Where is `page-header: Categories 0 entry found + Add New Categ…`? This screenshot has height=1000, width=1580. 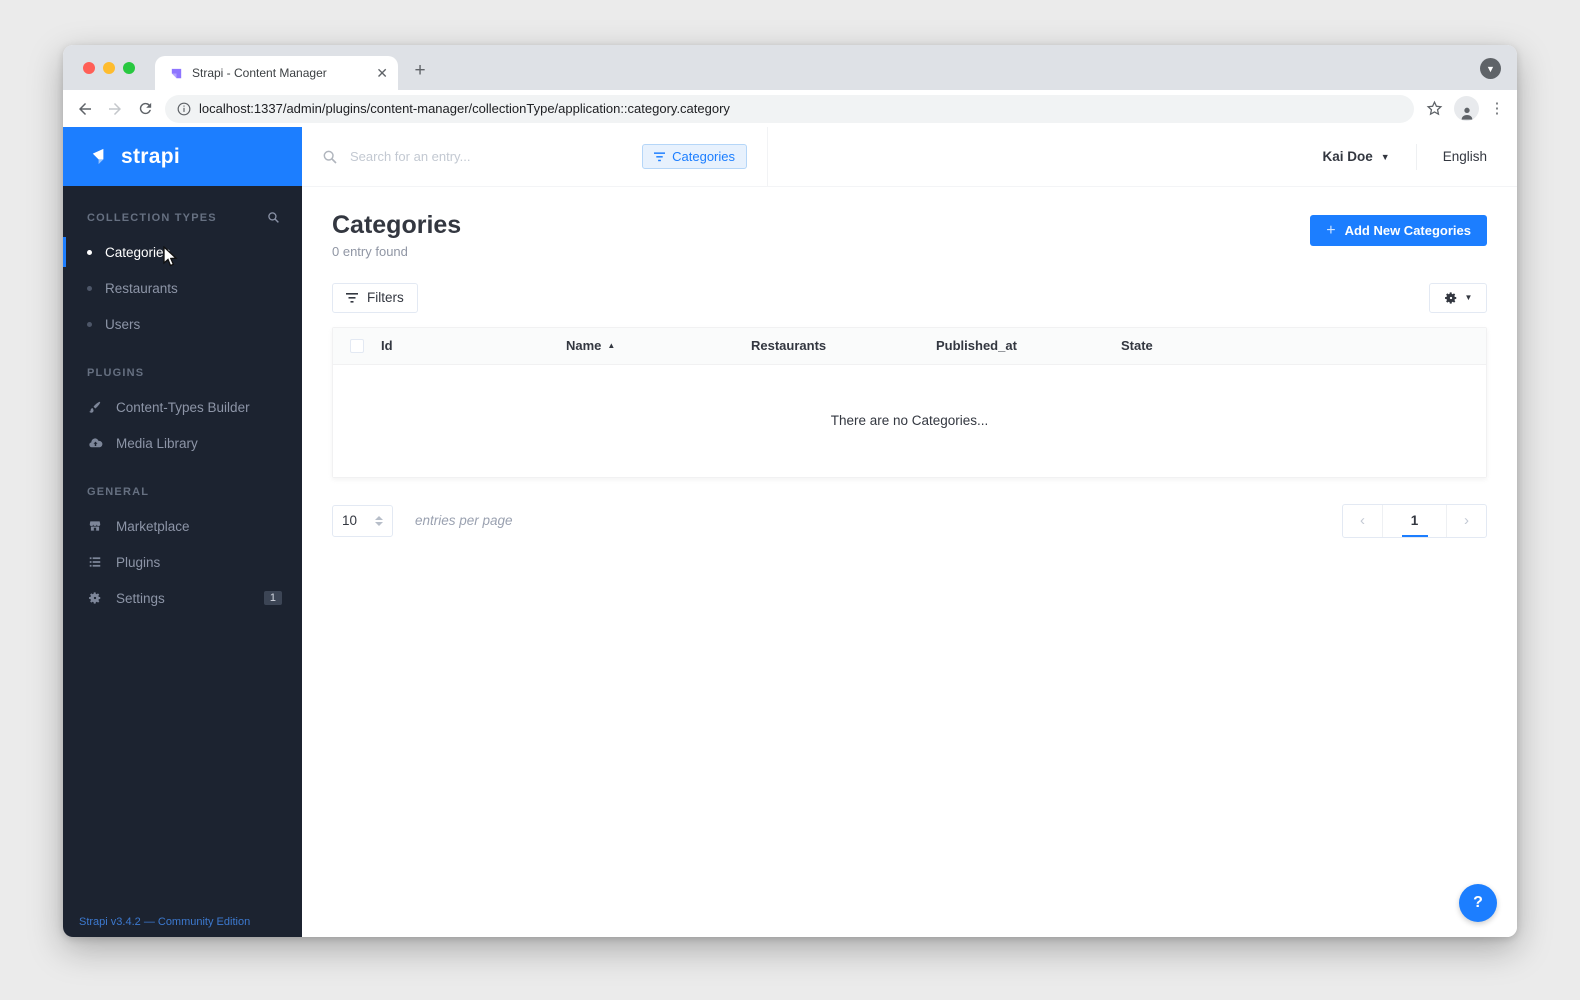 page-header: Categories 0 entry found + Add New Categ… is located at coordinates (909, 235).